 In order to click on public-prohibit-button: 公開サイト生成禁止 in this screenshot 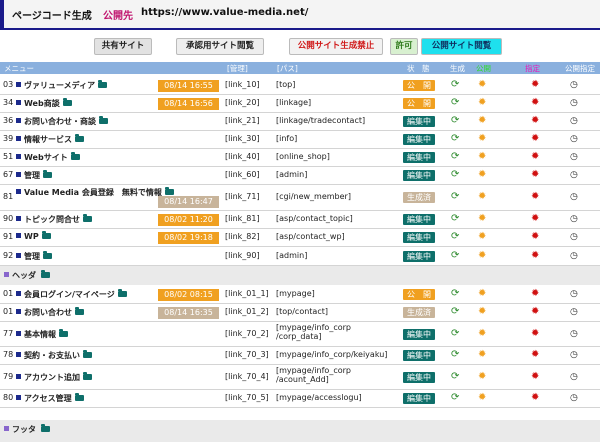, I will do `click(336, 46)`.